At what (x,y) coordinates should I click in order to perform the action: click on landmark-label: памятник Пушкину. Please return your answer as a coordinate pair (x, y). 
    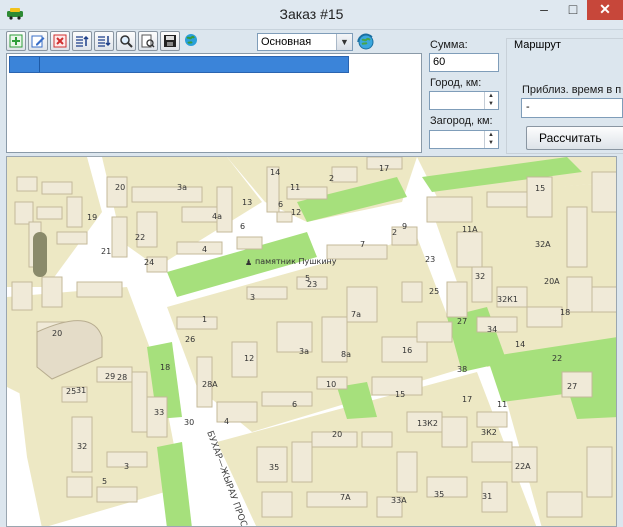
    Looking at the image, I should click on (296, 261).